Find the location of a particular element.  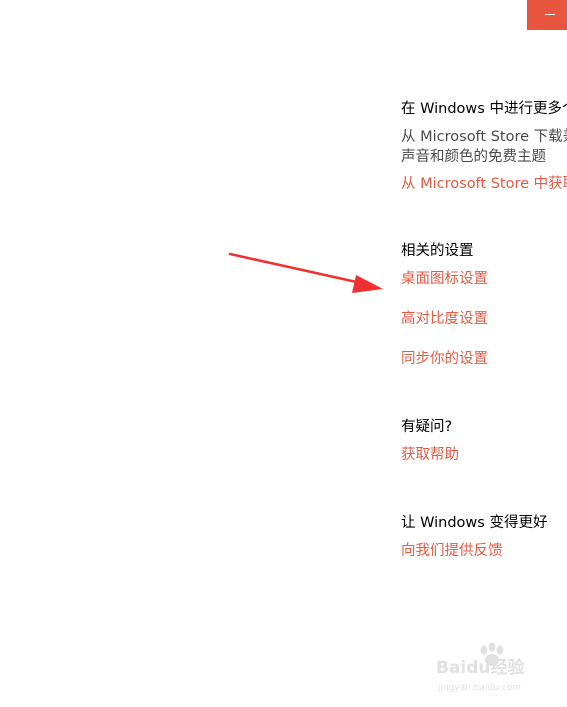

questions-heading: 有疑问? is located at coordinates (427, 427).